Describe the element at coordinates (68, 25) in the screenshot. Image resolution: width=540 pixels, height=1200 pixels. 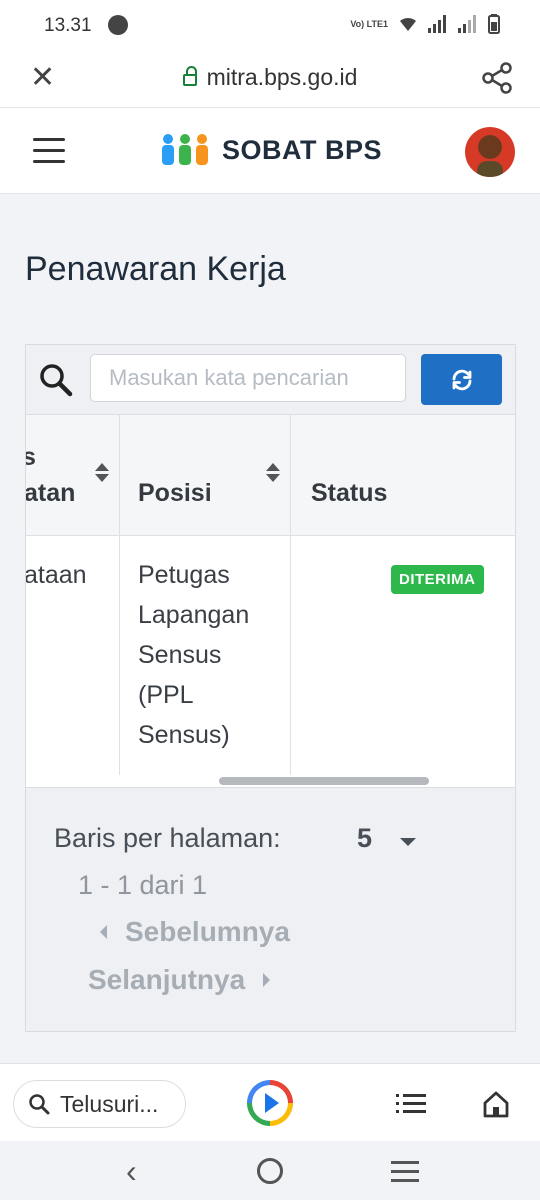
I see `clock: 13.31` at that location.